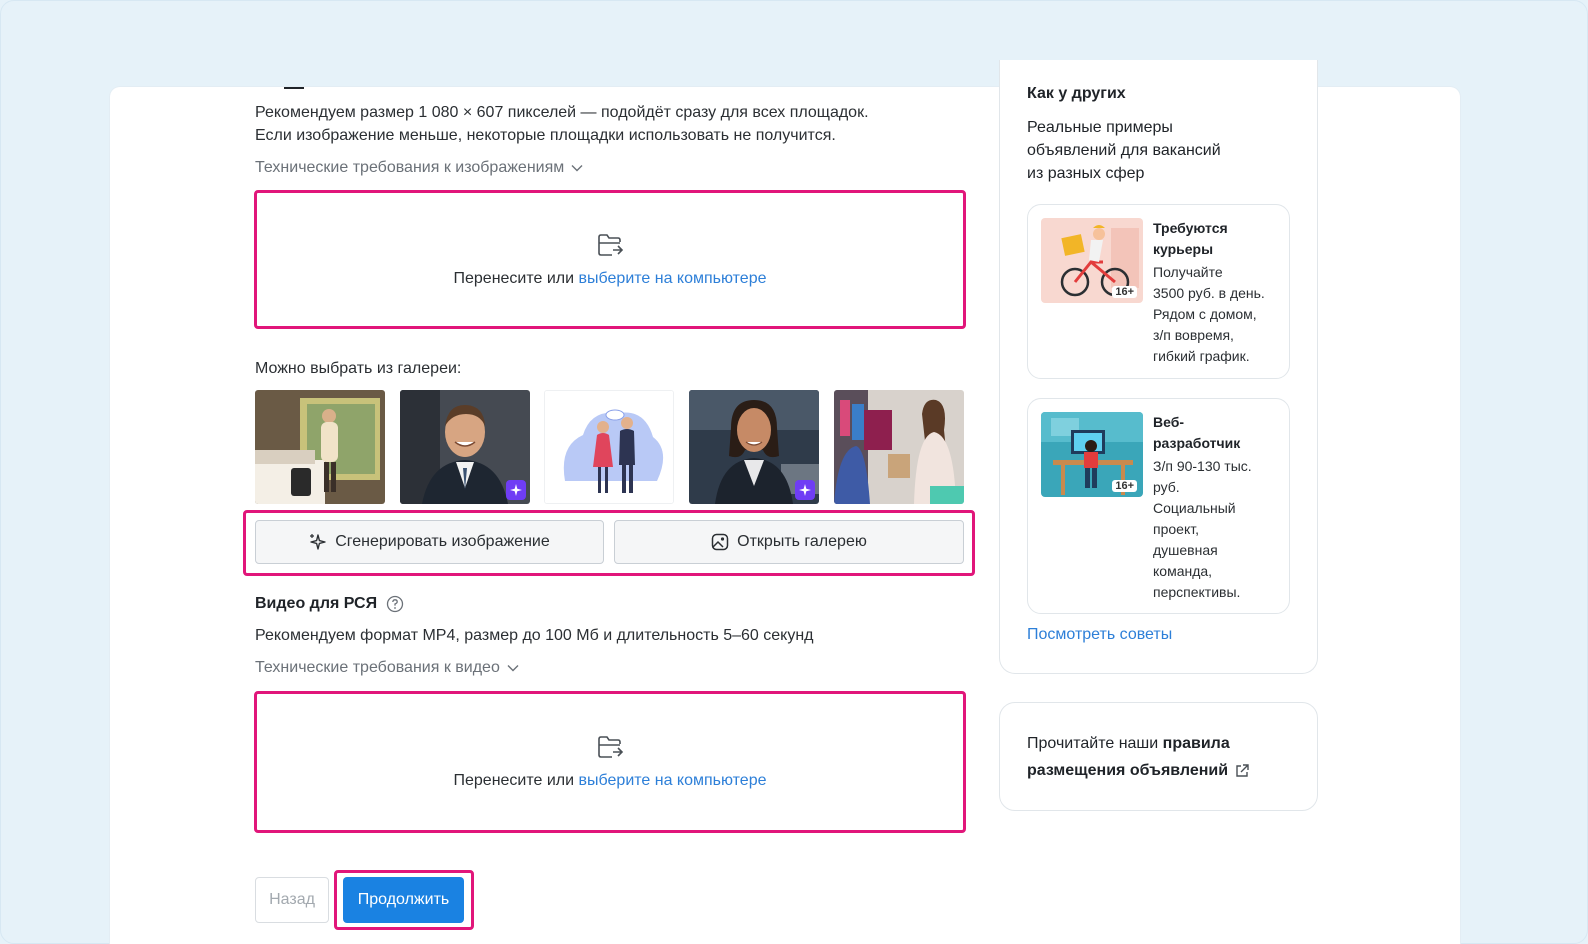 The height and width of the screenshot is (944, 1588). I want to click on highlight-video-dropzone, so click(610, 762).